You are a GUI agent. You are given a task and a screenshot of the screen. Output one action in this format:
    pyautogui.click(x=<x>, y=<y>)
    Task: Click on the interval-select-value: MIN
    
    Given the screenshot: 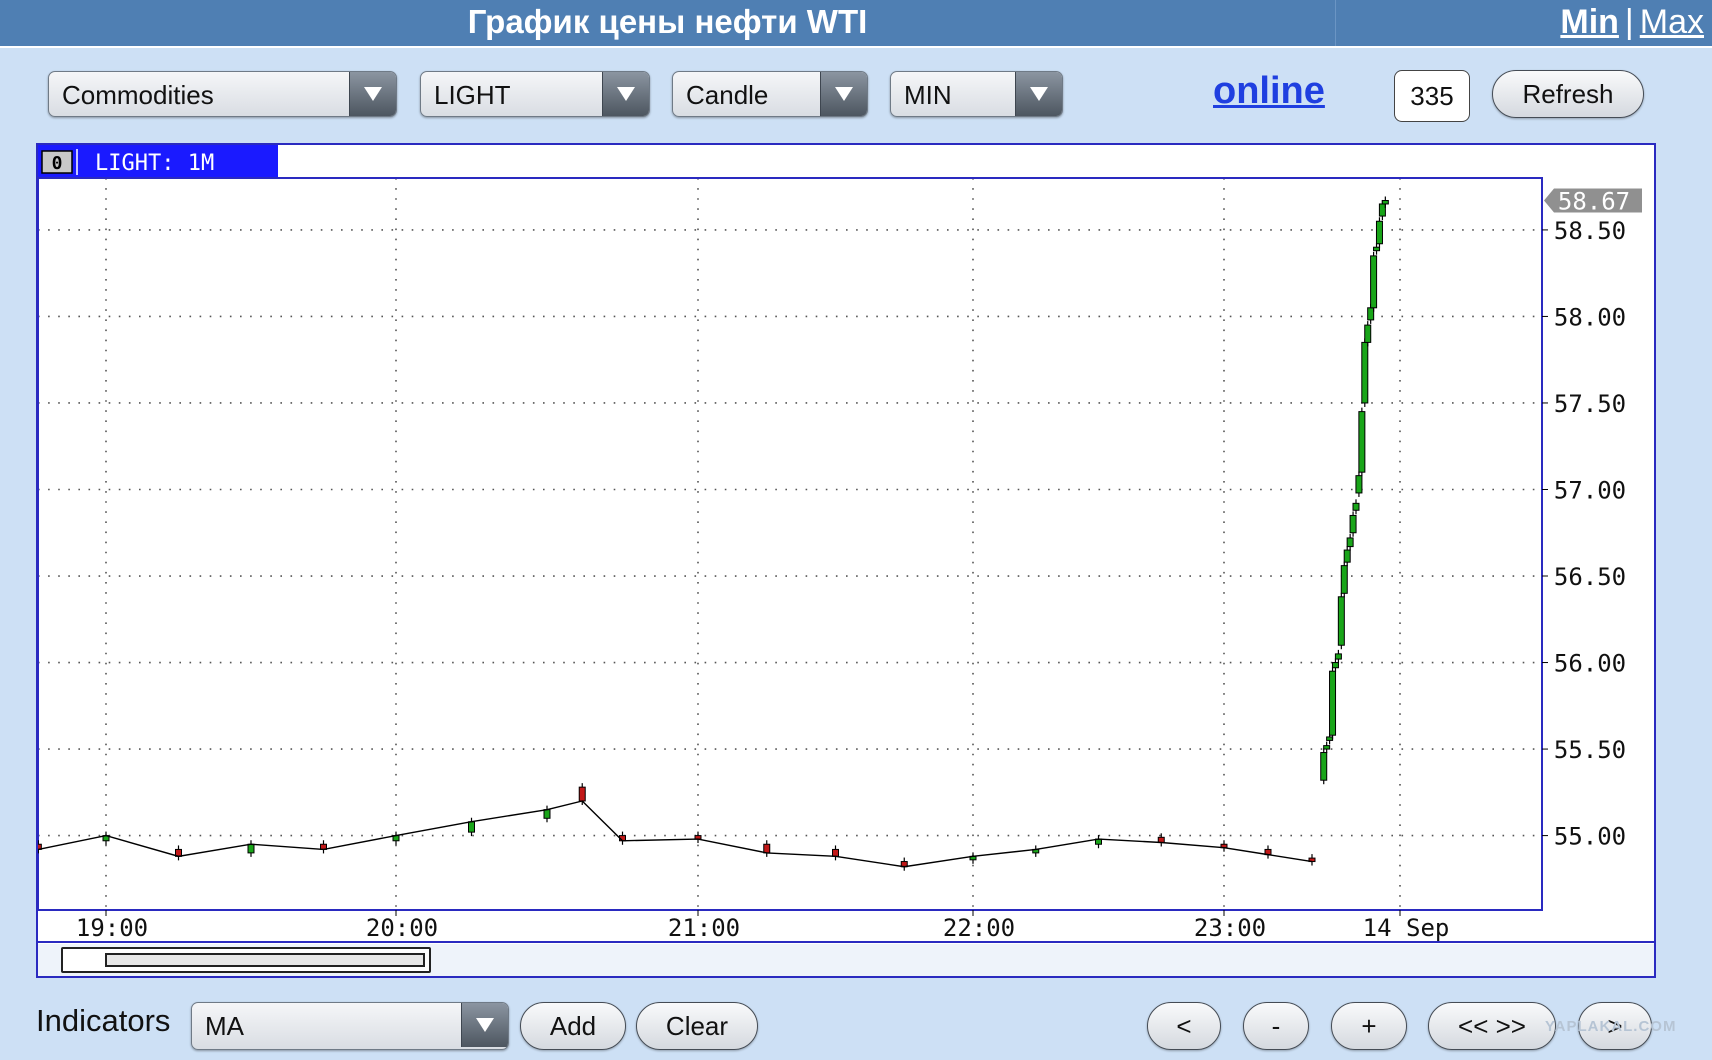 What is the action you would take?
    pyautogui.click(x=928, y=95)
    